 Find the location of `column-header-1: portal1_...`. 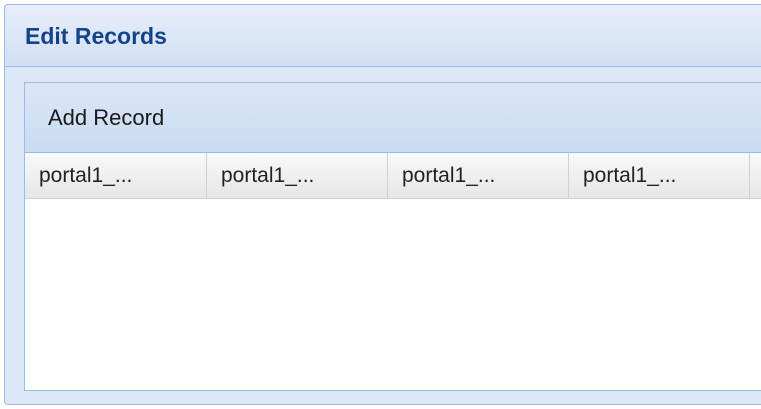

column-header-1: portal1_... is located at coordinates (116, 175).